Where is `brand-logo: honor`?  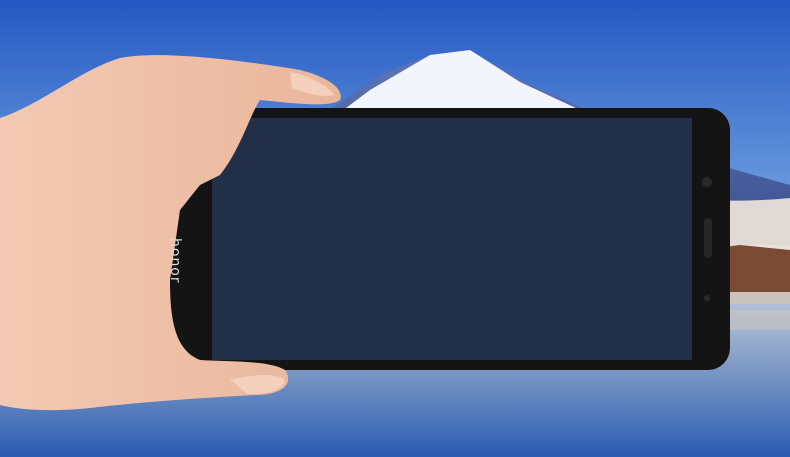
brand-logo: honor is located at coordinates (175, 261).